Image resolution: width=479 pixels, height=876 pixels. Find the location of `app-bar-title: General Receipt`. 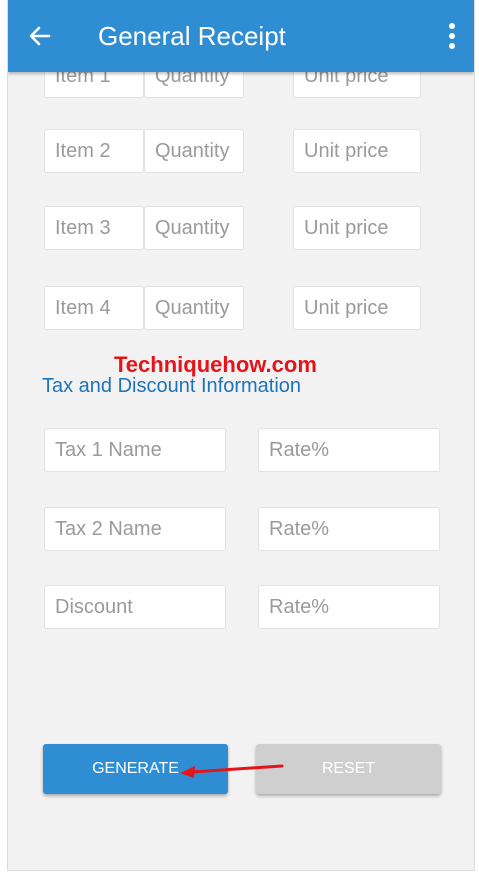

app-bar-title: General Receipt is located at coordinates (192, 36).